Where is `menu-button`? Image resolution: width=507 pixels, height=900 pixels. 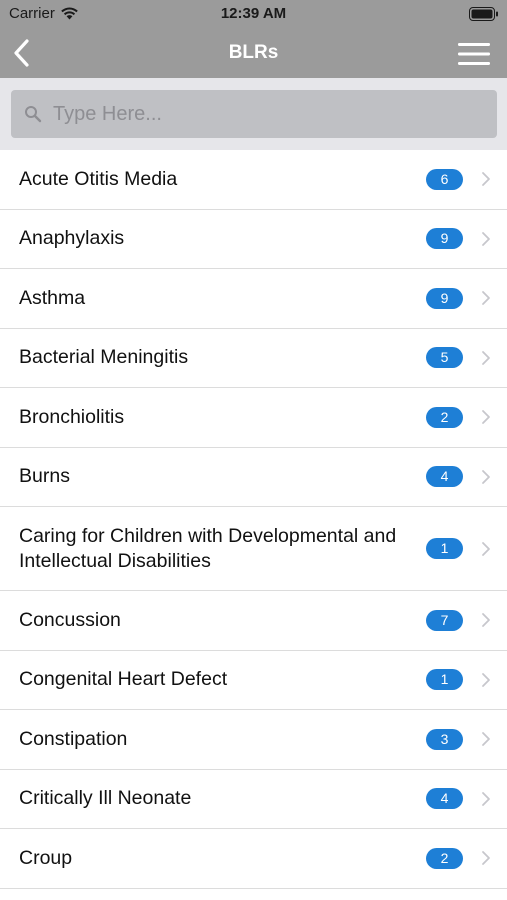
menu-button is located at coordinates (474, 54).